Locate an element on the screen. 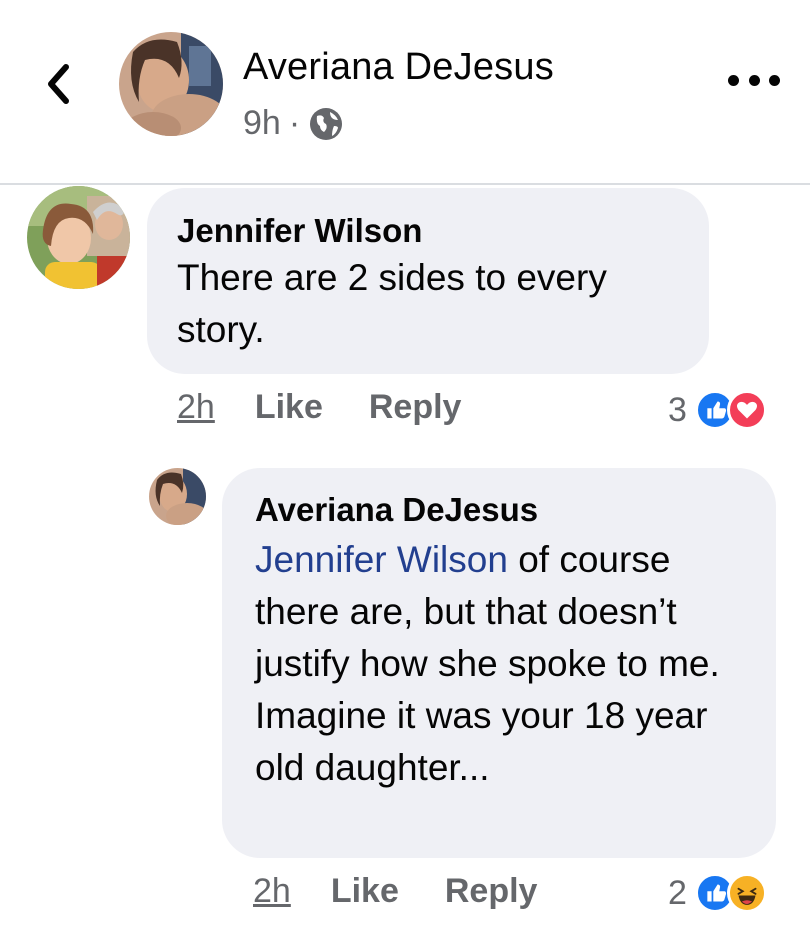  reaction-summary: 3 is located at coordinates (717, 410).